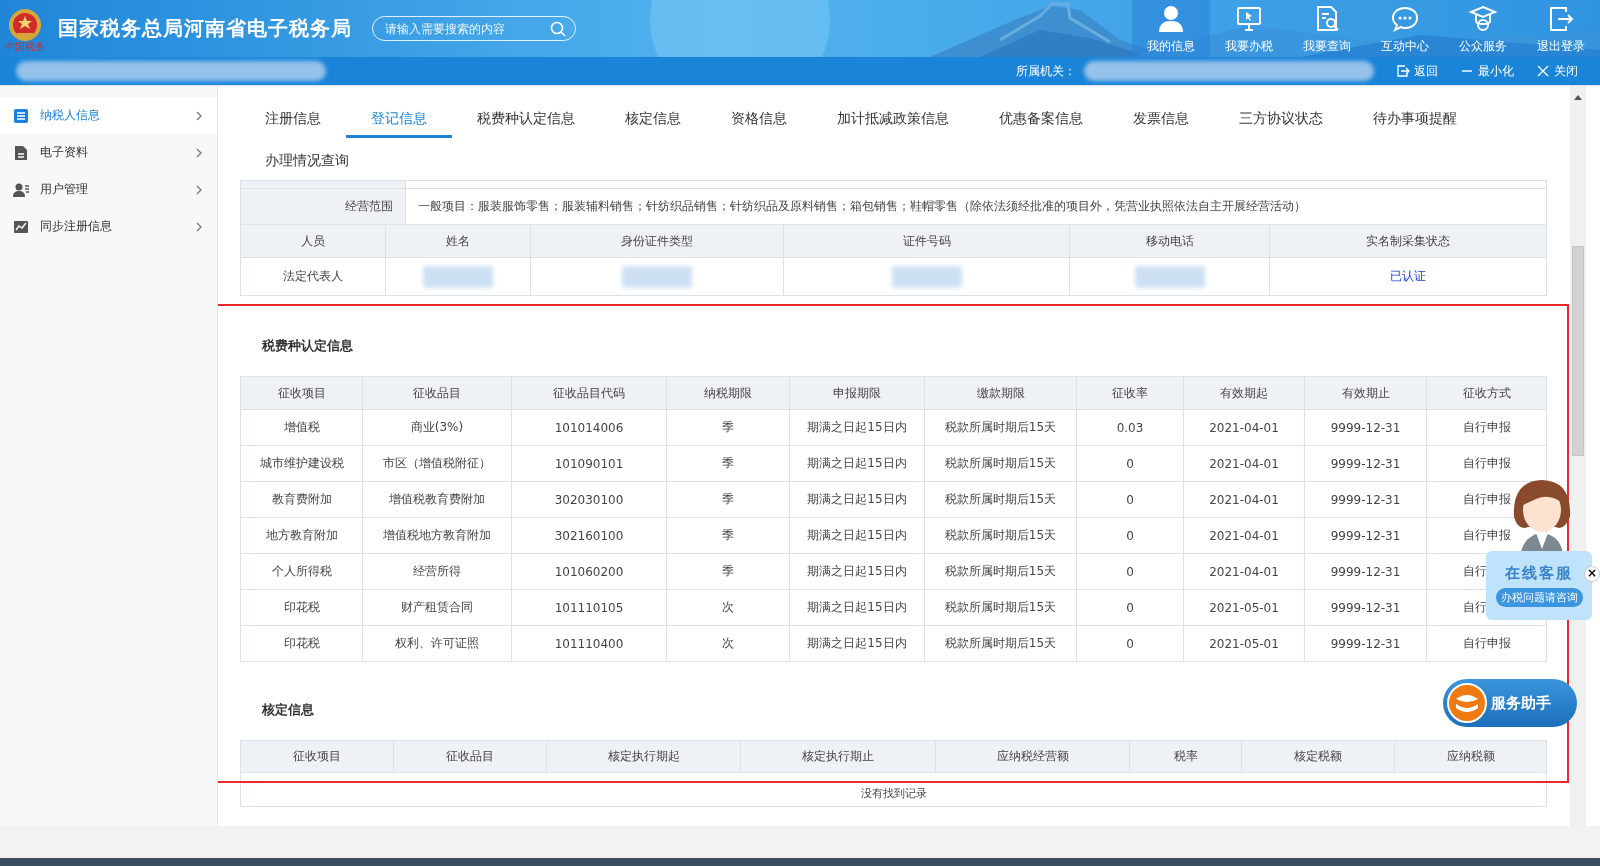 Image resolution: width=1600 pixels, height=866 pixels. Describe the element at coordinates (293, 119) in the screenshot. I see `tab: 注册信息` at that location.